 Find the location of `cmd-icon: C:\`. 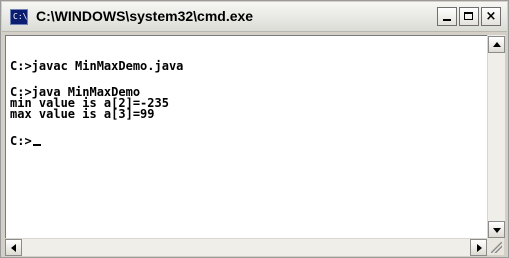

cmd-icon: C:\ is located at coordinates (19, 17).